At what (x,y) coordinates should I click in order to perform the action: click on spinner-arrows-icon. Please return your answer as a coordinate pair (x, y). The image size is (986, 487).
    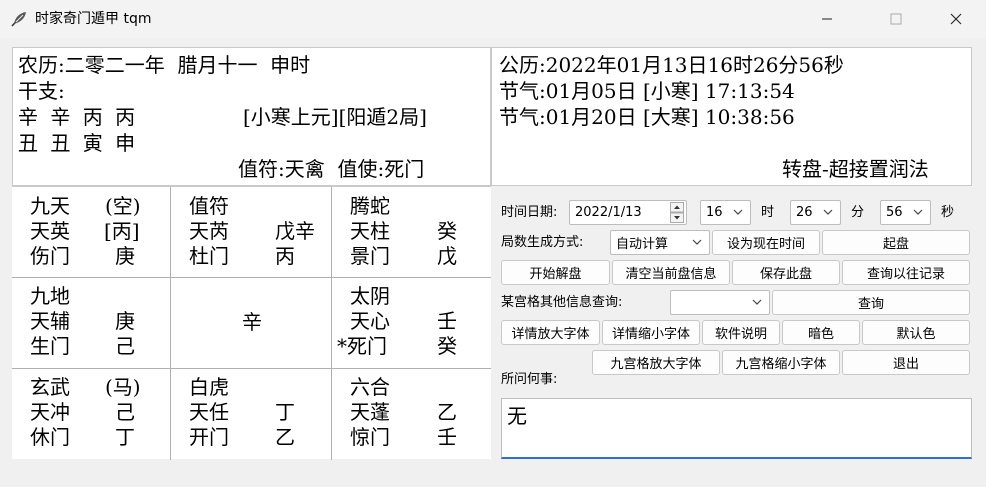
    Looking at the image, I should click on (677, 212).